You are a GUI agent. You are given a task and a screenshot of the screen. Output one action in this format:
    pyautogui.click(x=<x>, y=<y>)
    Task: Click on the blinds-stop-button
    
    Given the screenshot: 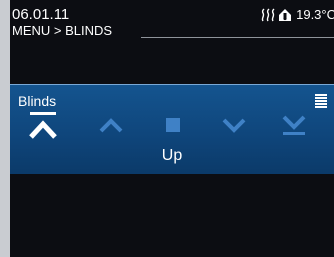 What is the action you would take?
    pyautogui.click(x=173, y=125)
    